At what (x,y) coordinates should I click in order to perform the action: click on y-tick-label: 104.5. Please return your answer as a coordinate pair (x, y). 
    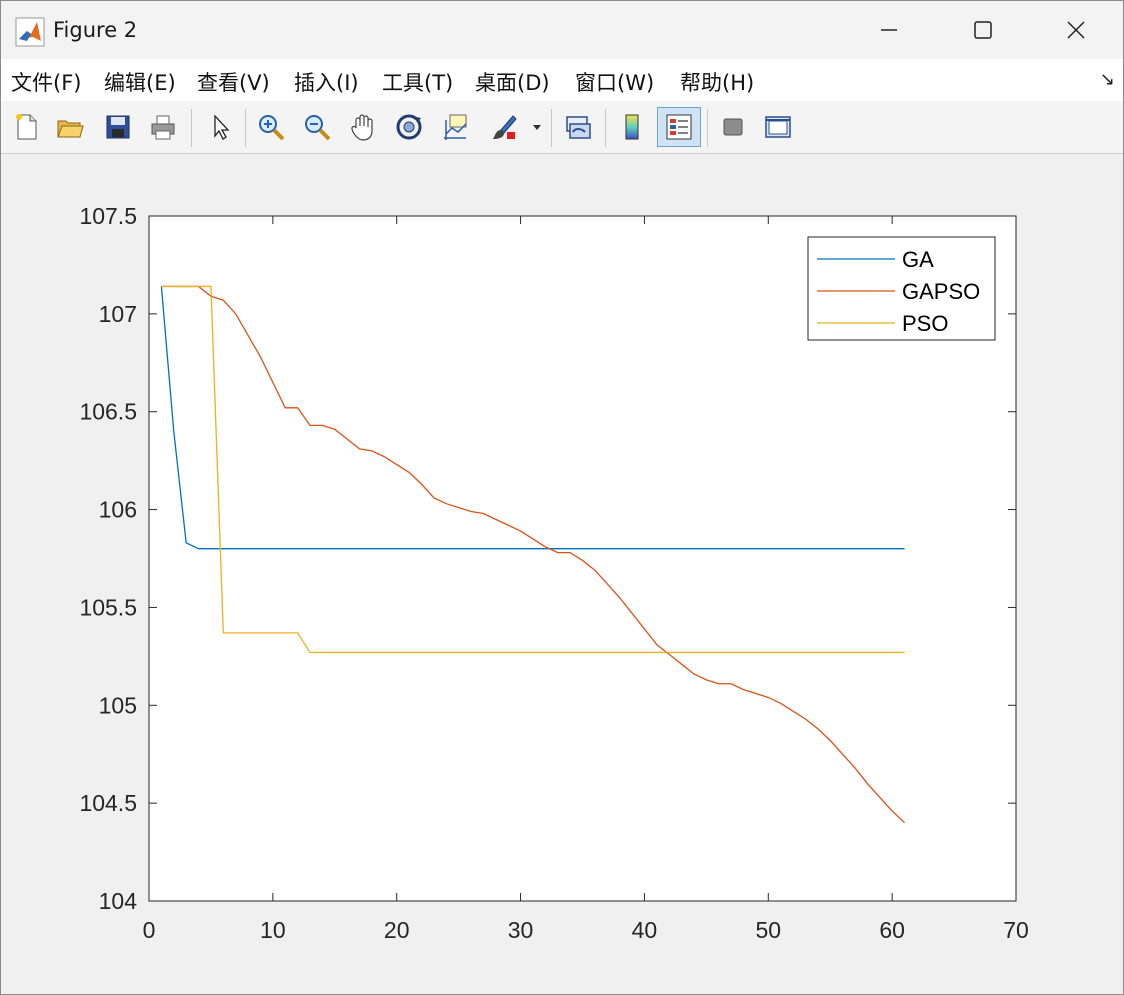
    Looking at the image, I should click on (108, 803).